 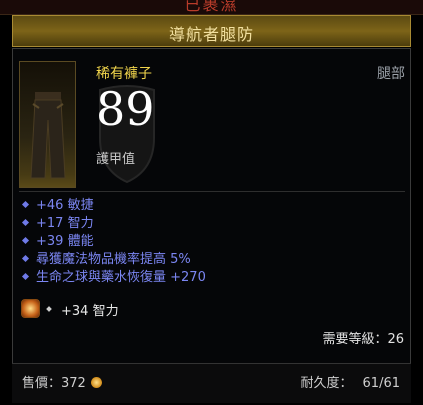 What do you see at coordinates (113, 224) in the screenshot?
I see `affix-item: +17 智力` at bounding box center [113, 224].